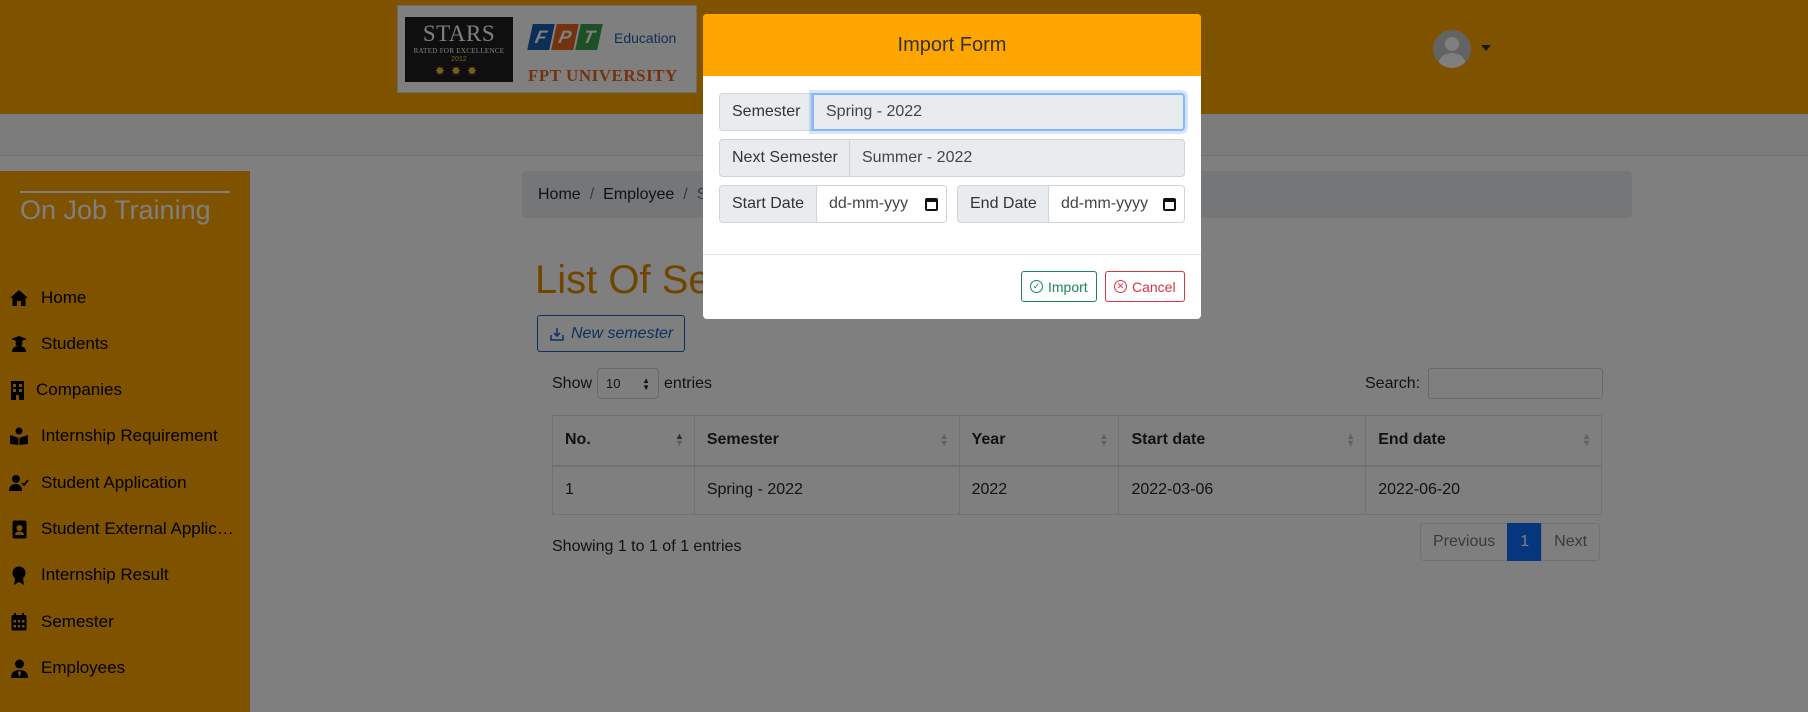 The height and width of the screenshot is (712, 1808). I want to click on modal-title: Import Form, so click(952, 44).